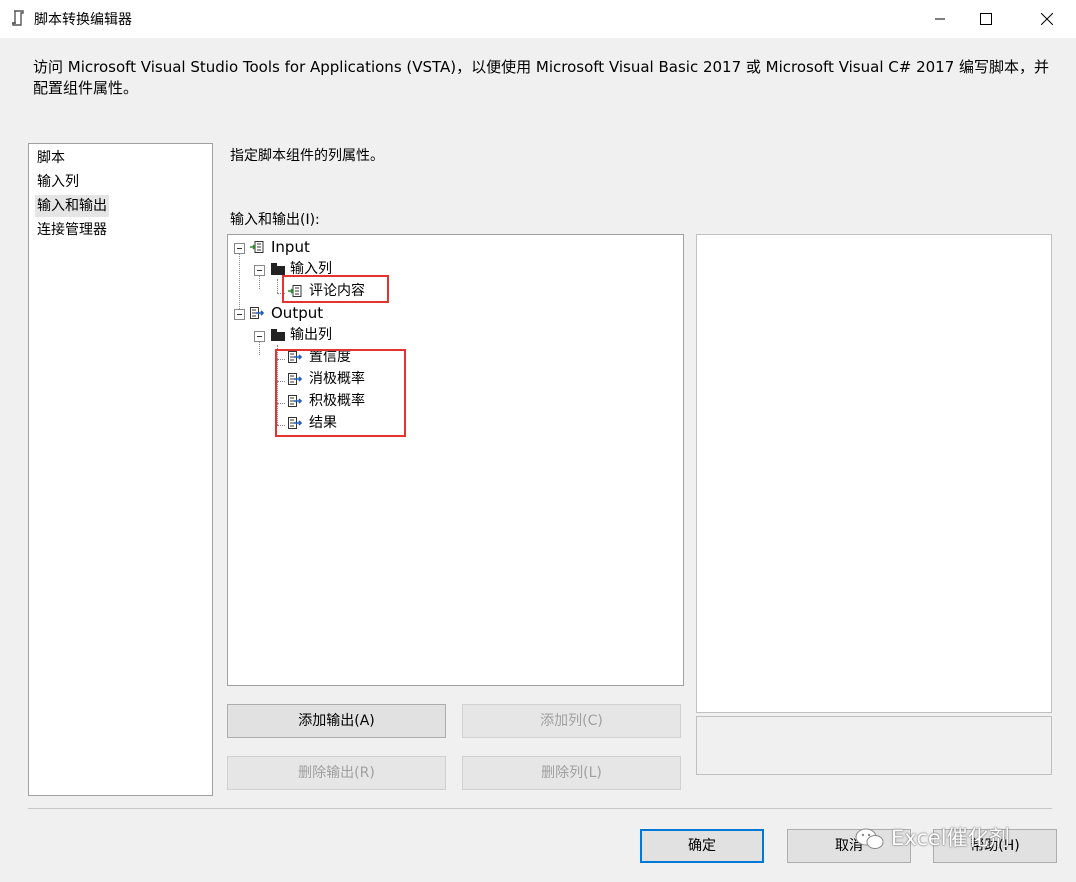  Describe the element at coordinates (120, 469) in the screenshot. I see `sidebar: 脚本 输入列 输入和输出 连接管理器` at that location.